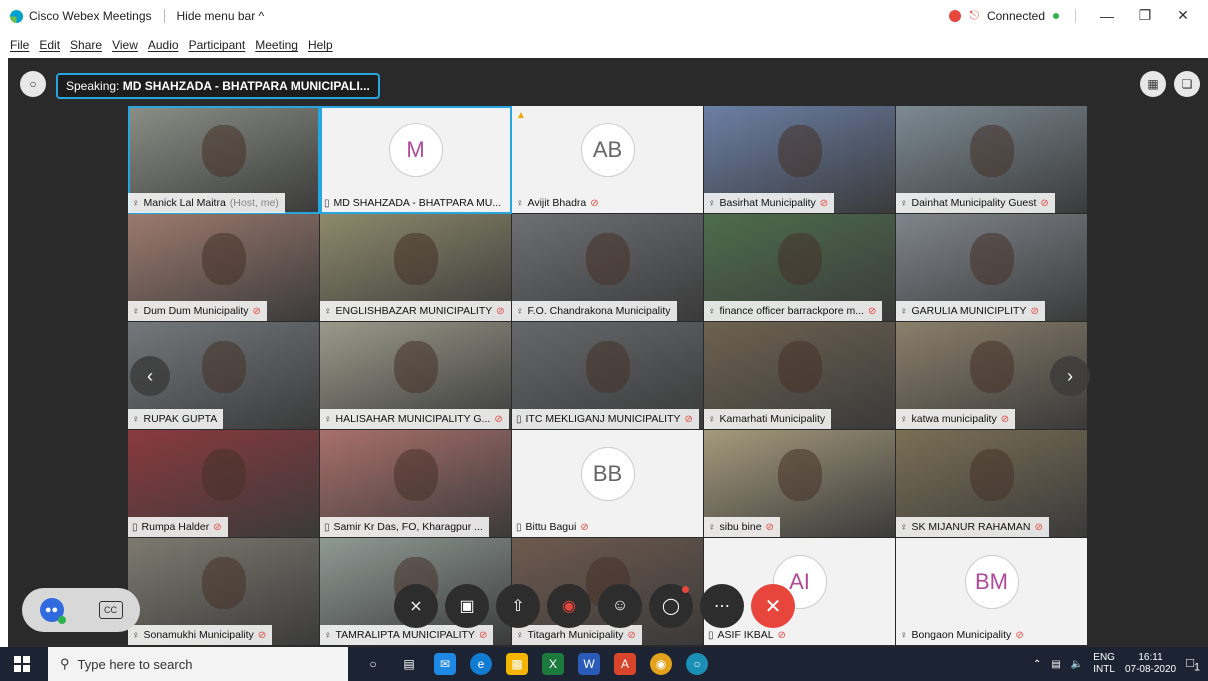 This screenshot has width=1208, height=681. What do you see at coordinates (135, 664) in the screenshot?
I see `search-placeholder: Type here to search` at bounding box center [135, 664].